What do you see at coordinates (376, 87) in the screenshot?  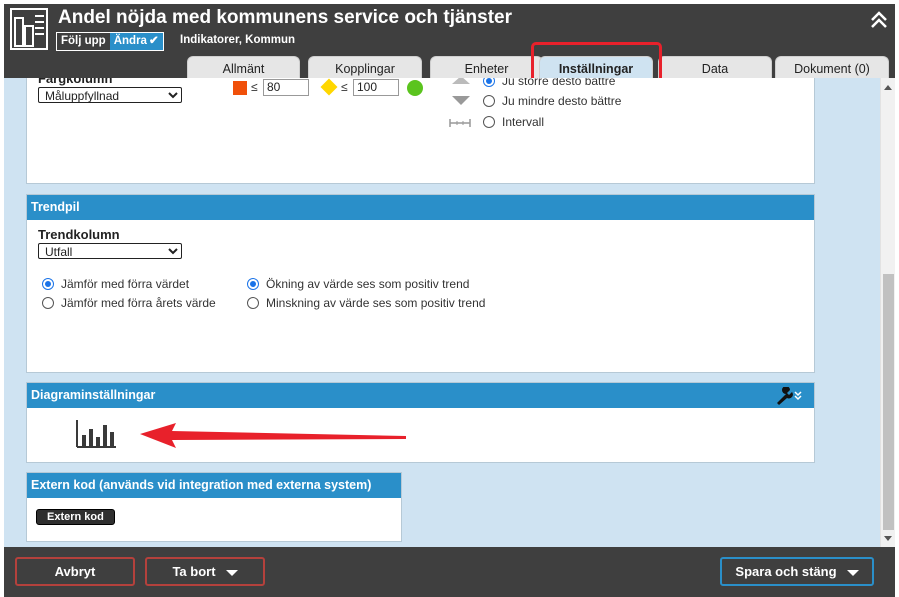 I see `threshold-input-2: 100` at bounding box center [376, 87].